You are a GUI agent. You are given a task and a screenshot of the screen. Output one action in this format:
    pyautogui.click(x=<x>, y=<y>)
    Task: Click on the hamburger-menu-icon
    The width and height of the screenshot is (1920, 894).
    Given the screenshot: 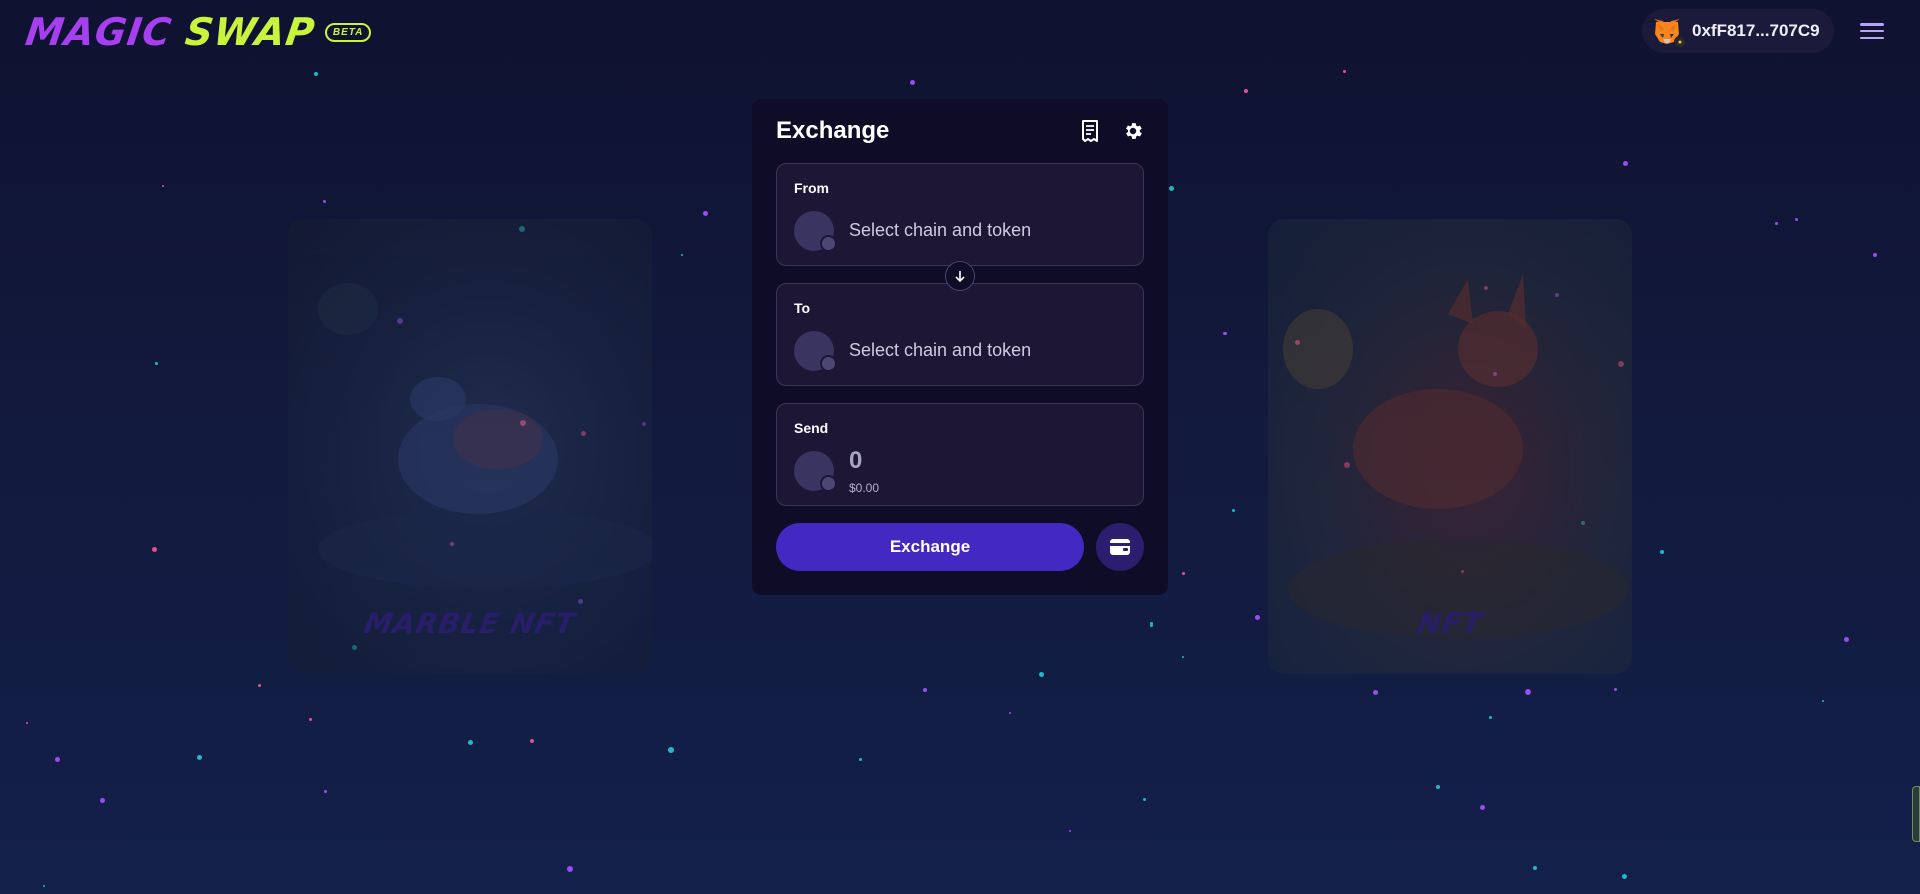 What is the action you would take?
    pyautogui.click(x=1872, y=31)
    